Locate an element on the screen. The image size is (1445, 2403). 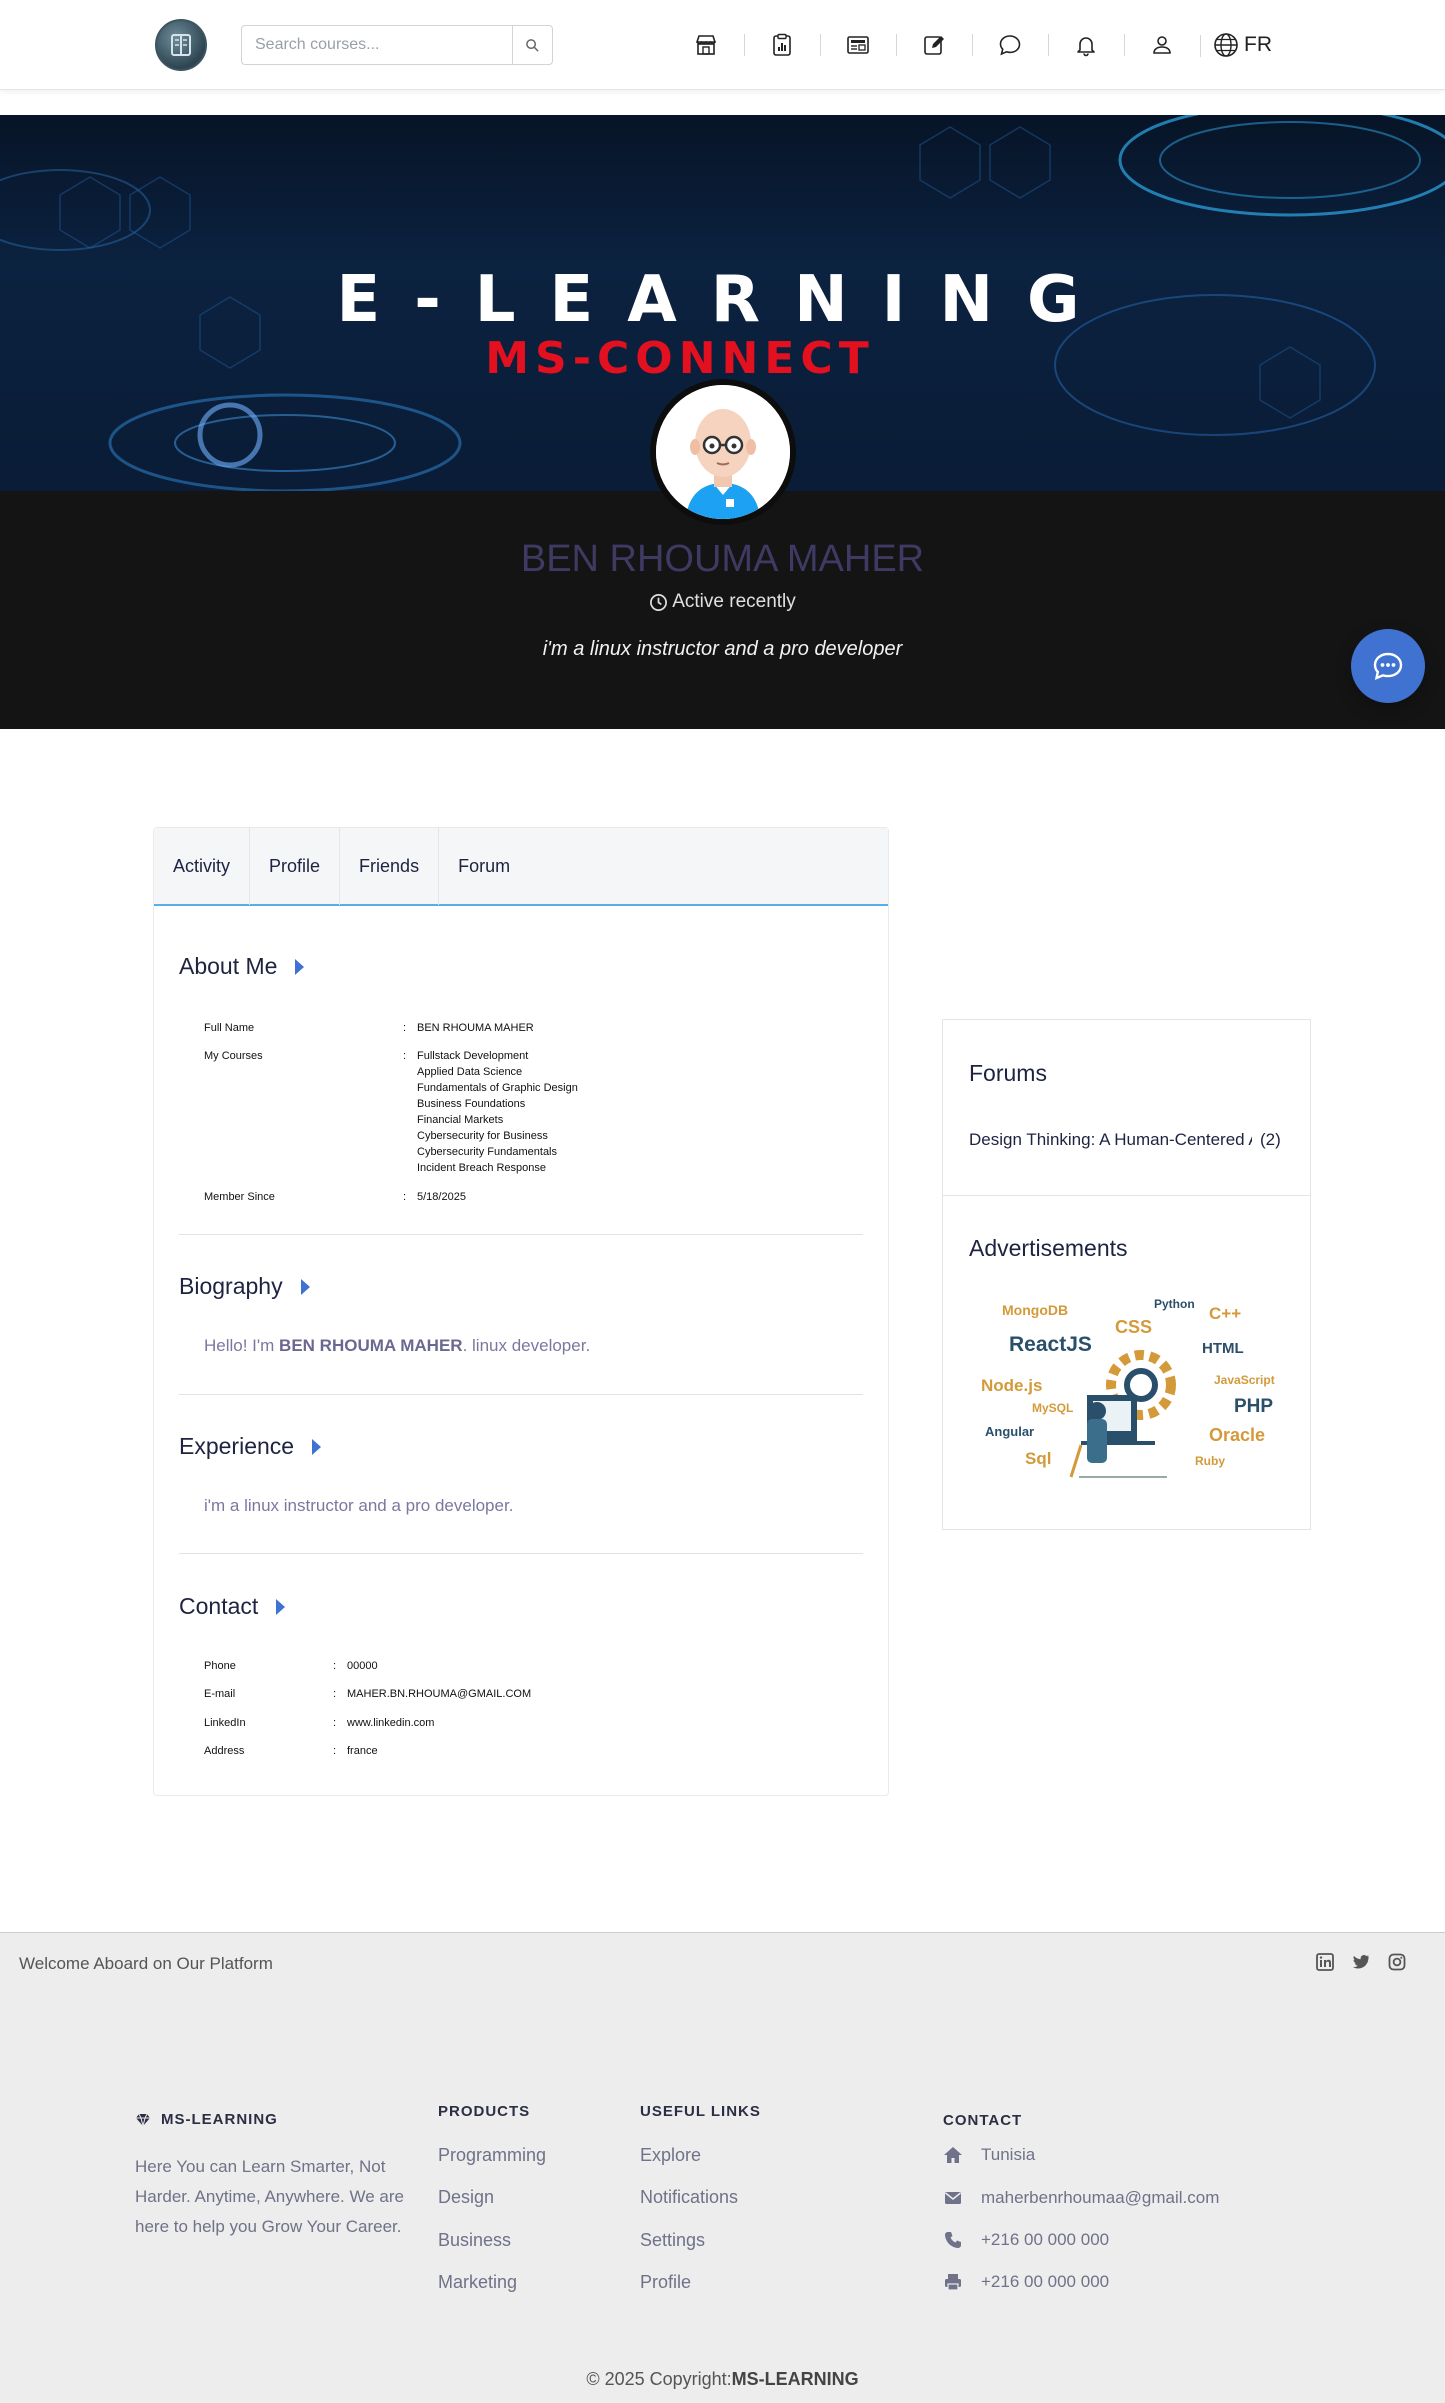
globe-icon is located at coordinates (1226, 45).